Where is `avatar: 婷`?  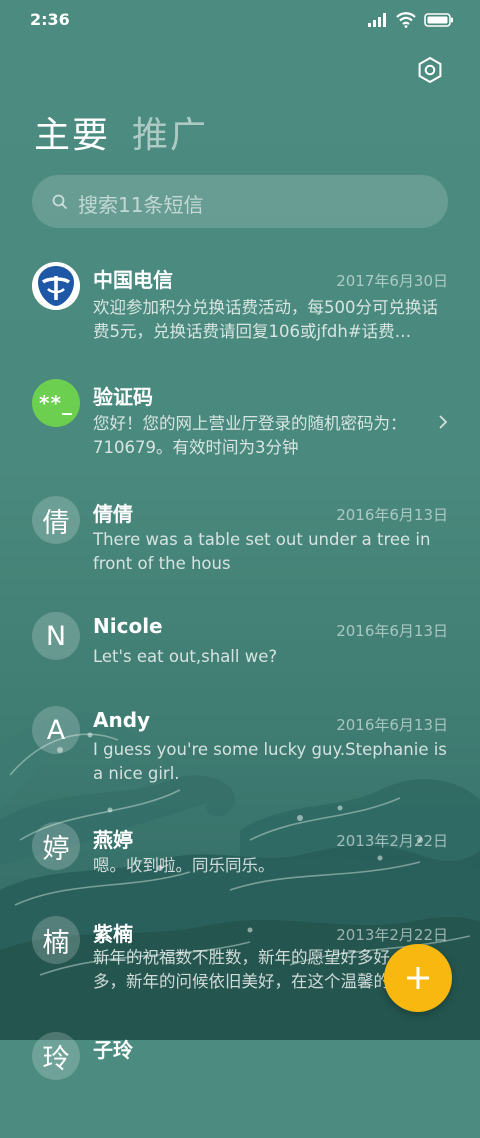 avatar: 婷 is located at coordinates (56, 846).